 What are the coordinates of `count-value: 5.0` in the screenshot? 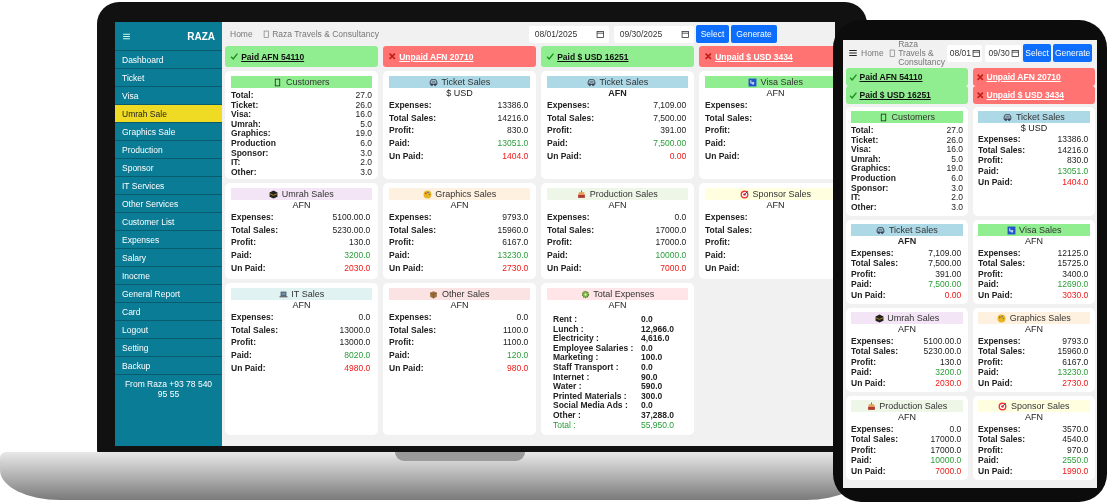 It's located at (957, 159).